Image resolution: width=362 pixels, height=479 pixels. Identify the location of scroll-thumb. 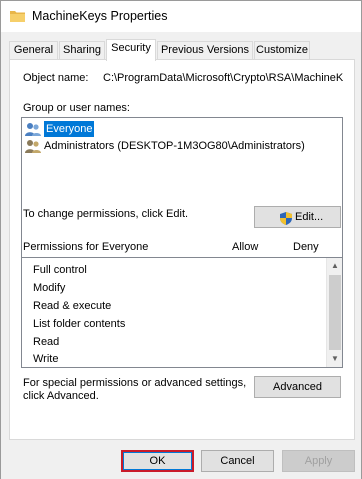
(335, 312).